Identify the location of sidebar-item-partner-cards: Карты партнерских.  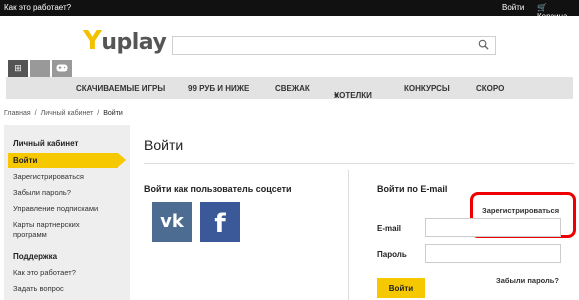
(46, 224).